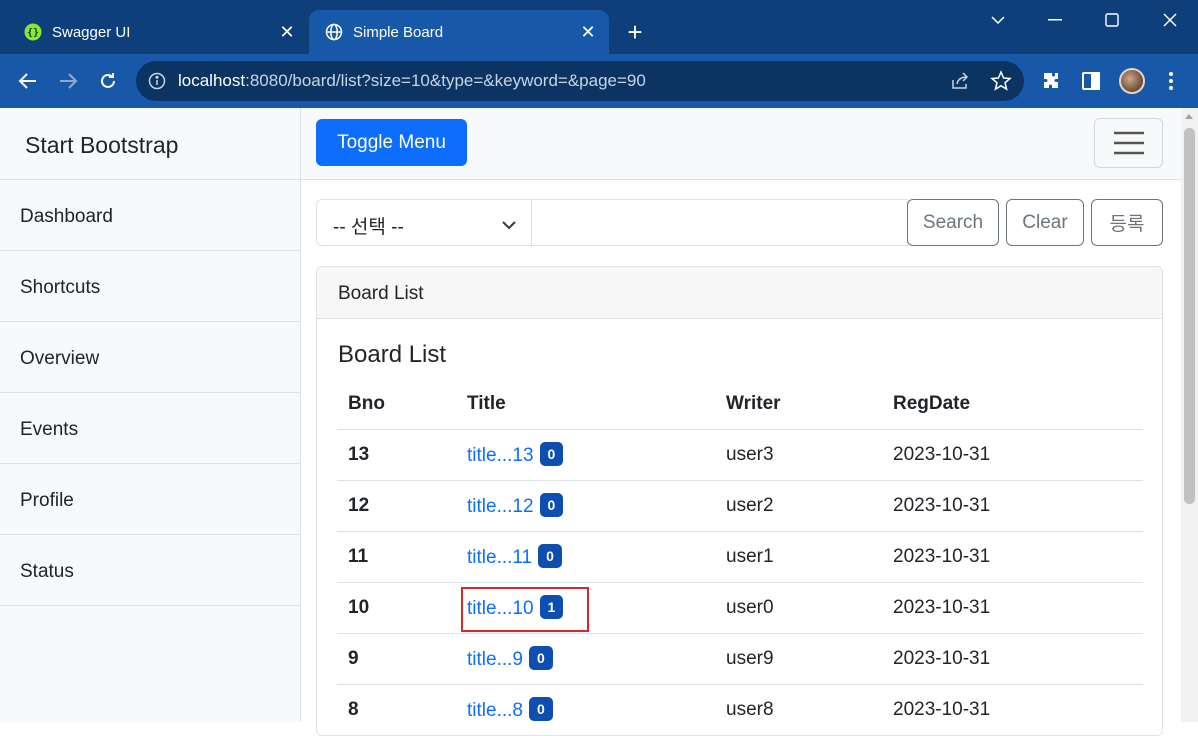 This screenshot has height=736, width=1198. I want to click on table-row: 10 title...10 1 user0 2023-10-31, so click(740, 608).